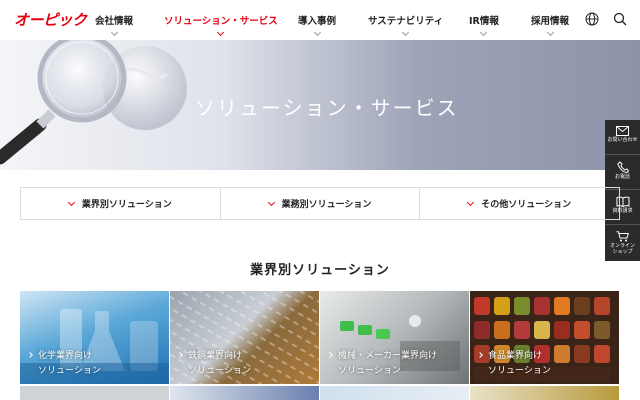 This screenshot has height=400, width=640. Describe the element at coordinates (114, 21) in the screenshot. I see `nav-label: 会社情報` at that location.